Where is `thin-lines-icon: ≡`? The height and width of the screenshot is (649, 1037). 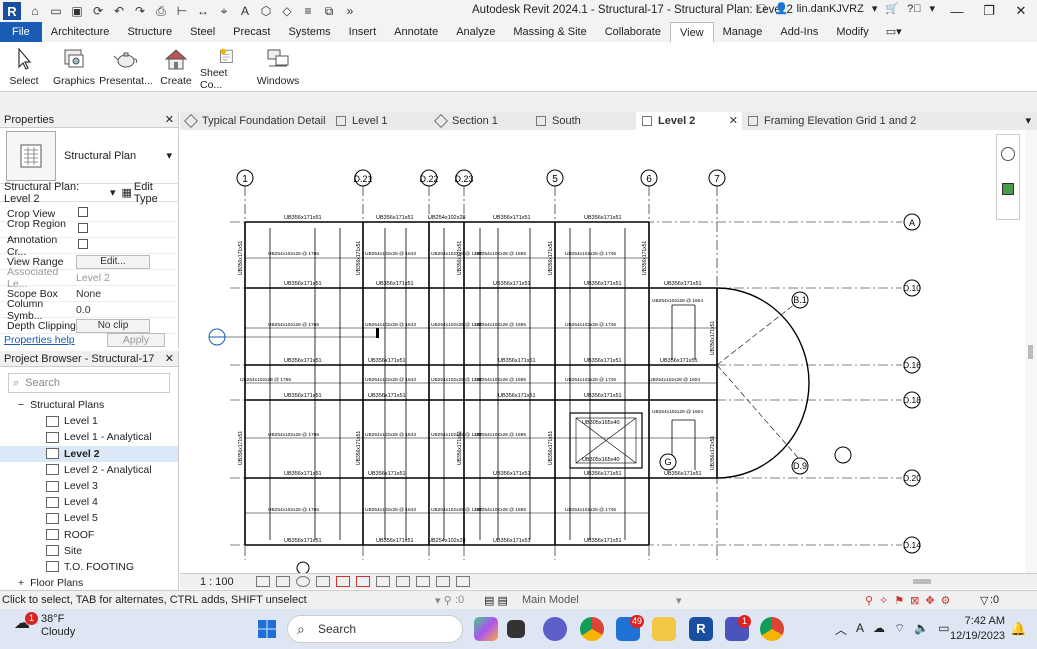 thin-lines-icon: ≡ is located at coordinates (308, 11).